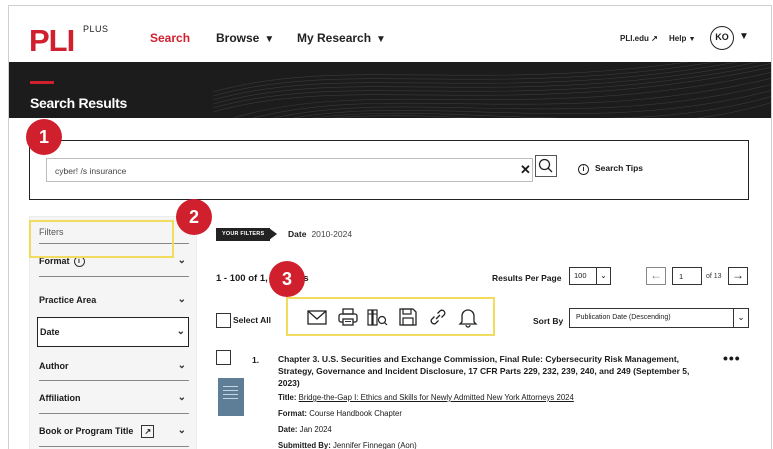  What do you see at coordinates (297, 234) in the screenshot?
I see `active-filter-label: Date` at bounding box center [297, 234].